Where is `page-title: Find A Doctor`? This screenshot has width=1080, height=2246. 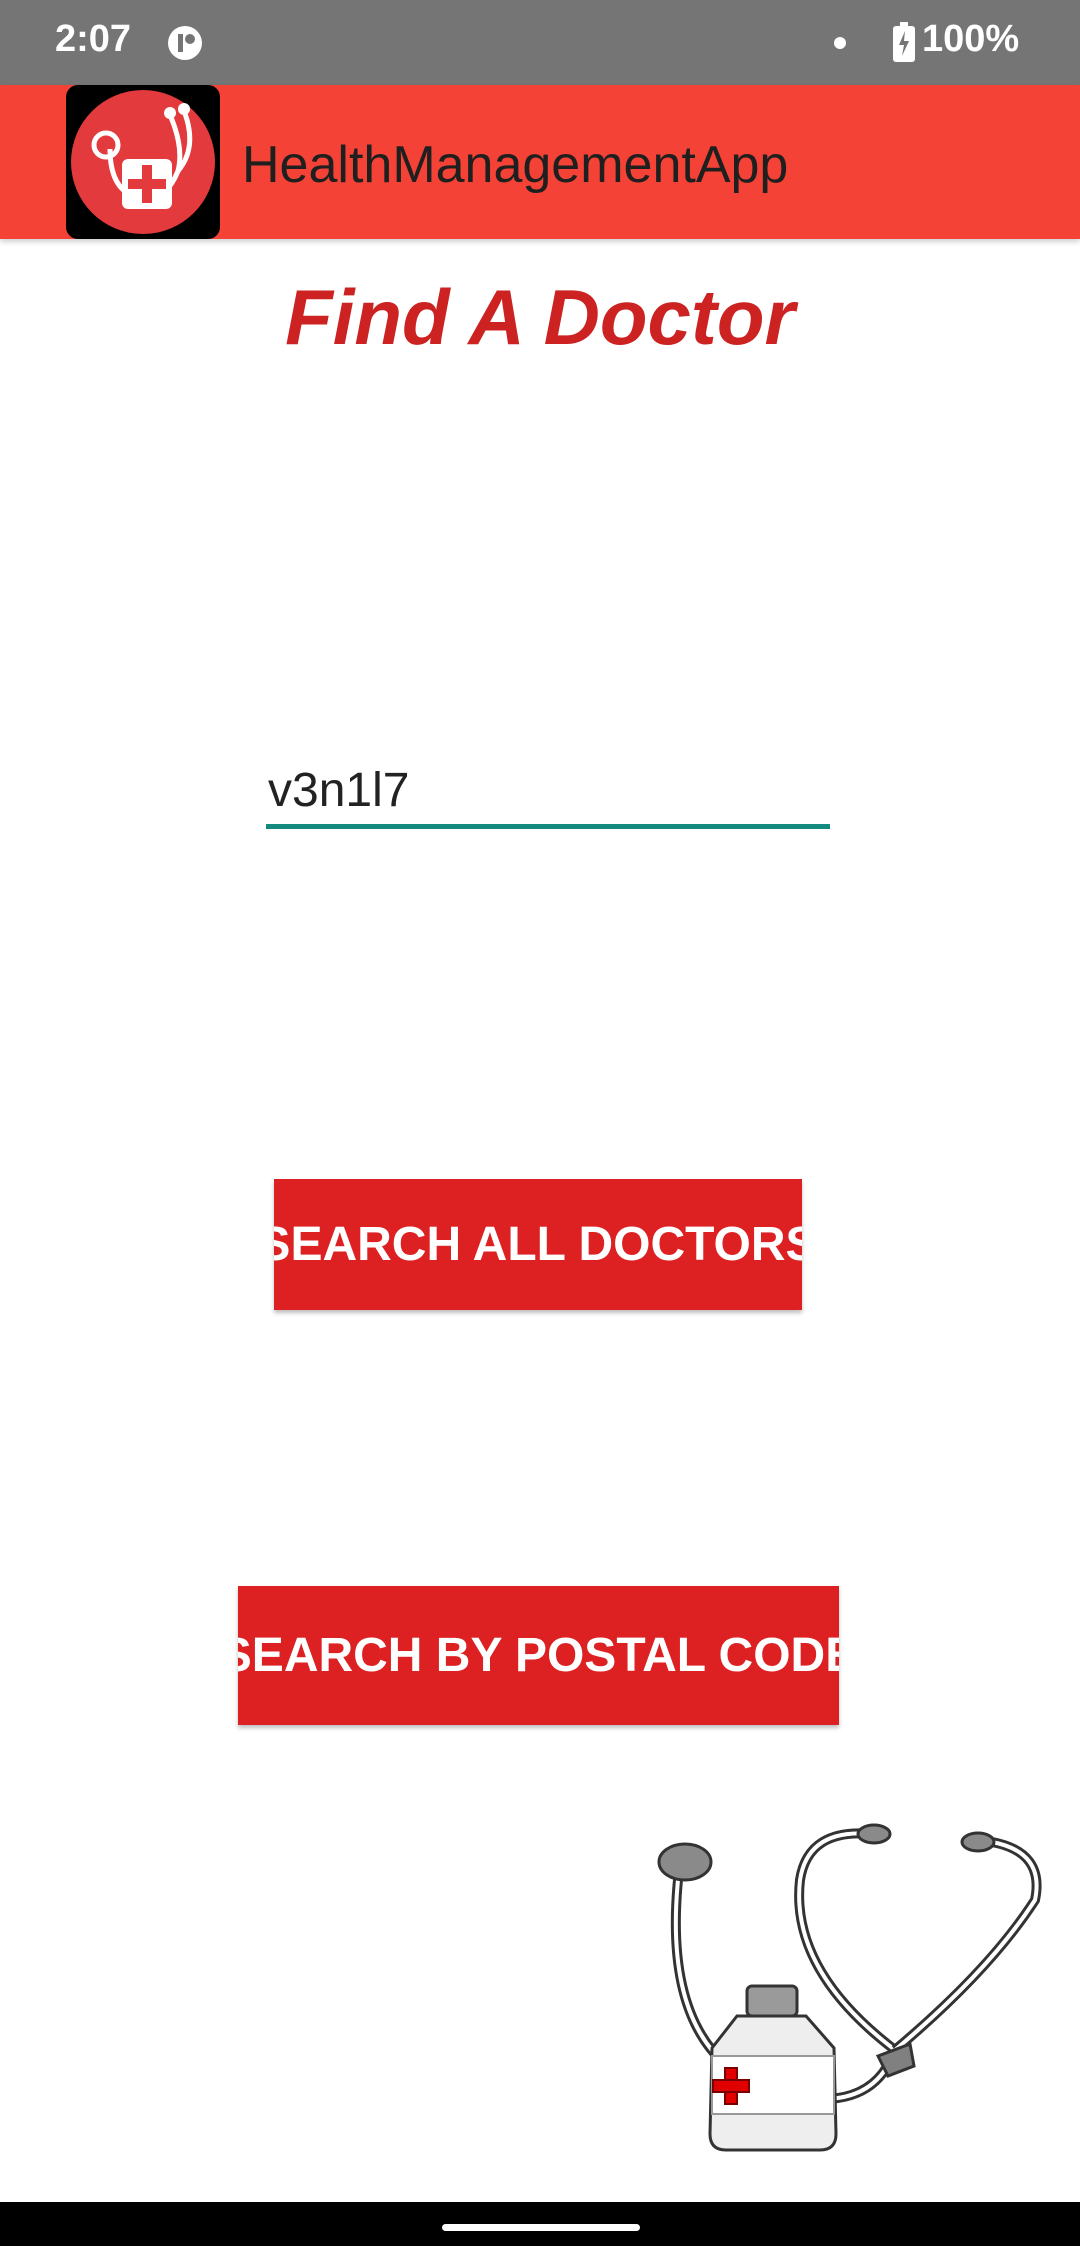
page-title: Find A Doctor is located at coordinates (540, 317).